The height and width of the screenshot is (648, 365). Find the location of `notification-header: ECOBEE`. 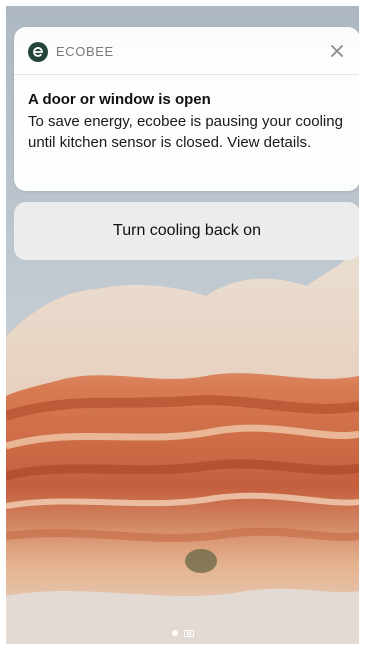

notification-header: ECOBEE is located at coordinates (186, 51).